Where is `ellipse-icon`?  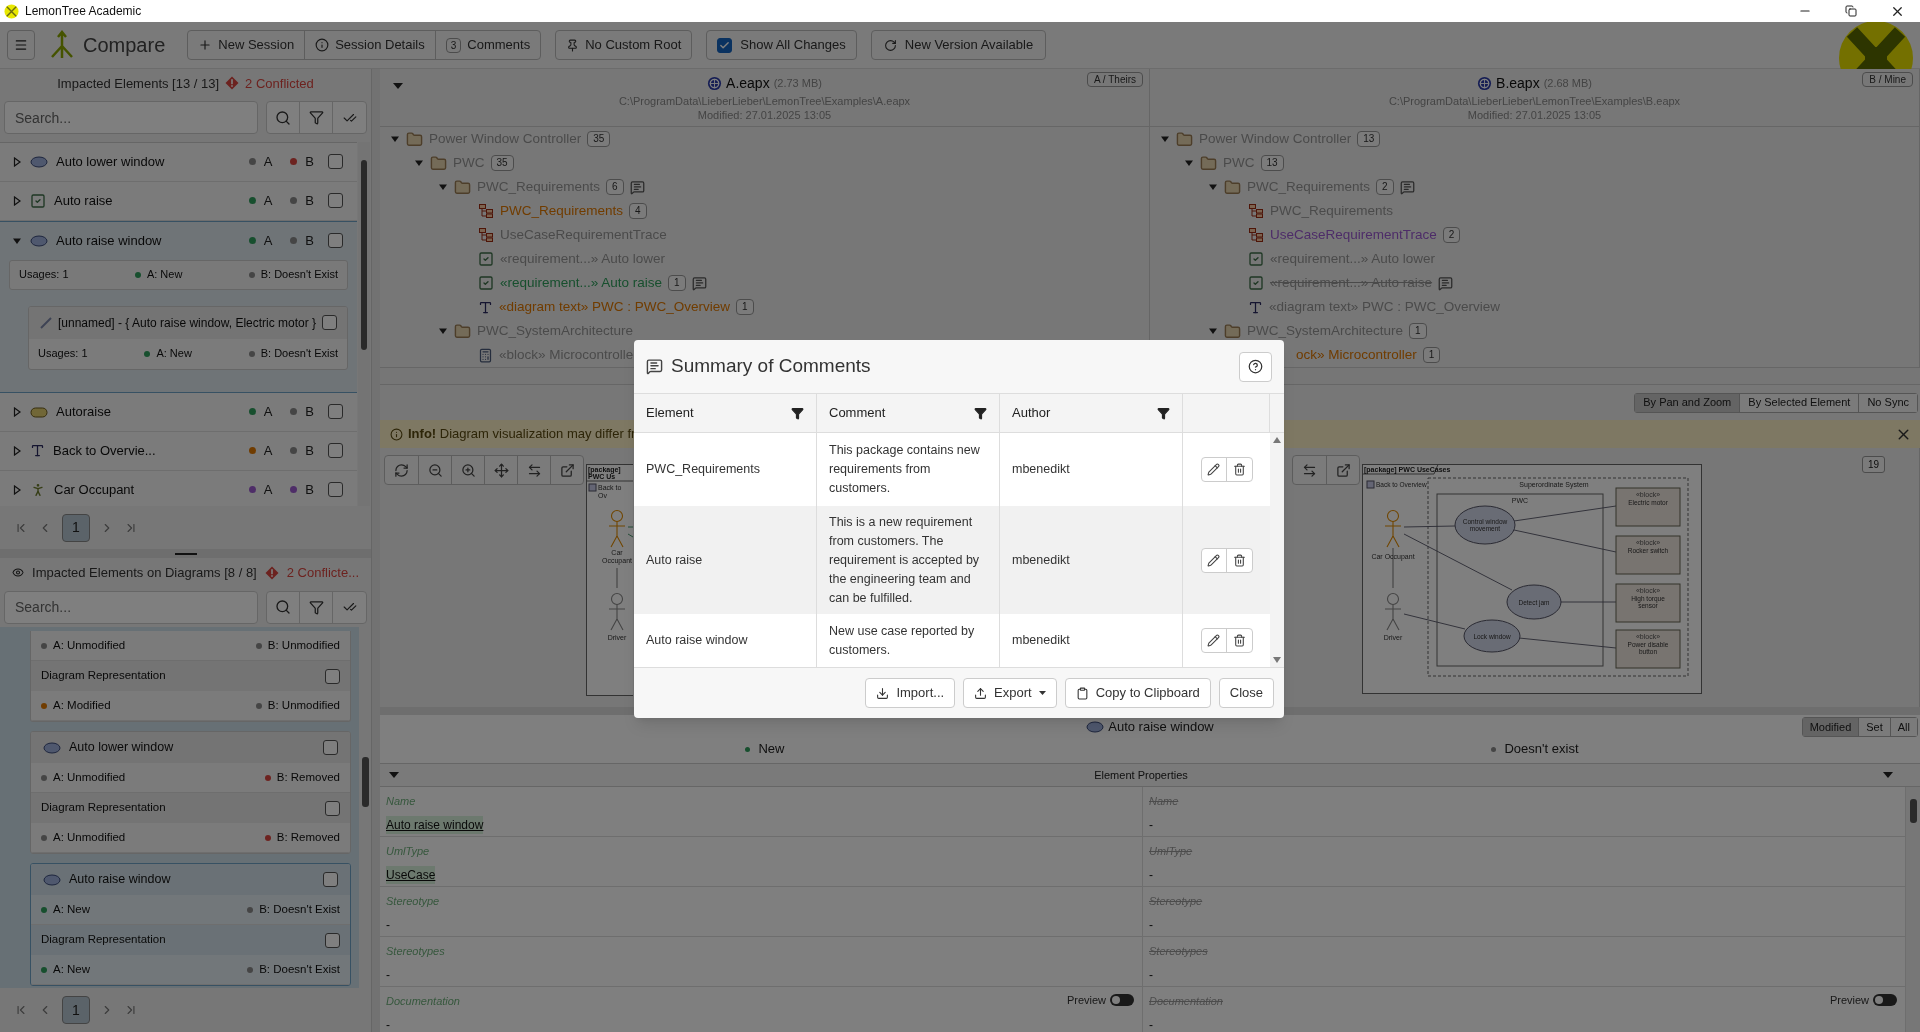 ellipse-icon is located at coordinates (39, 240).